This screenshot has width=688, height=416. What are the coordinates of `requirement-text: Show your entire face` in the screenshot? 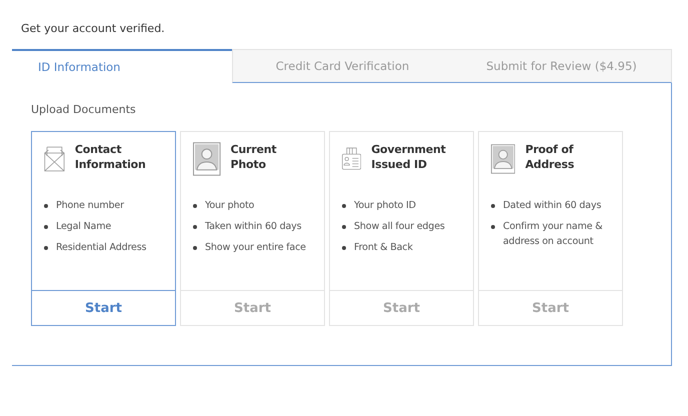 It's located at (255, 248).